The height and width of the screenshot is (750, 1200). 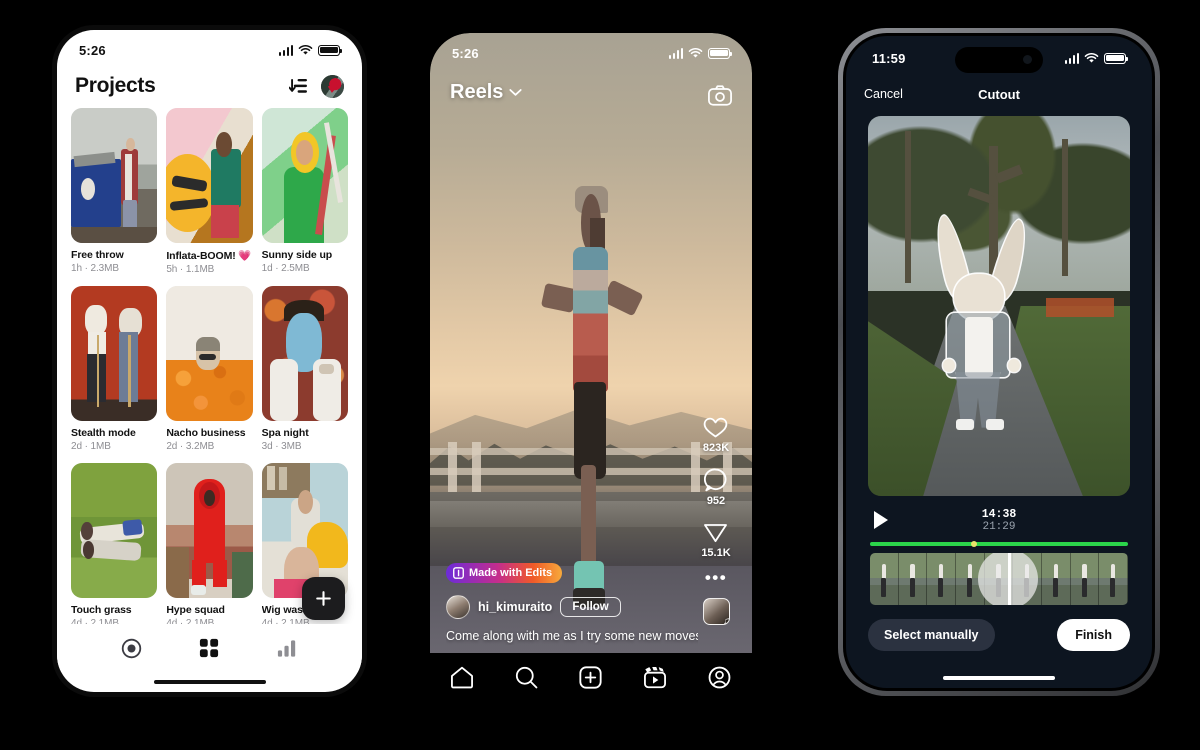 I want to click on bunny-cutout-selection, so click(x=981, y=321).